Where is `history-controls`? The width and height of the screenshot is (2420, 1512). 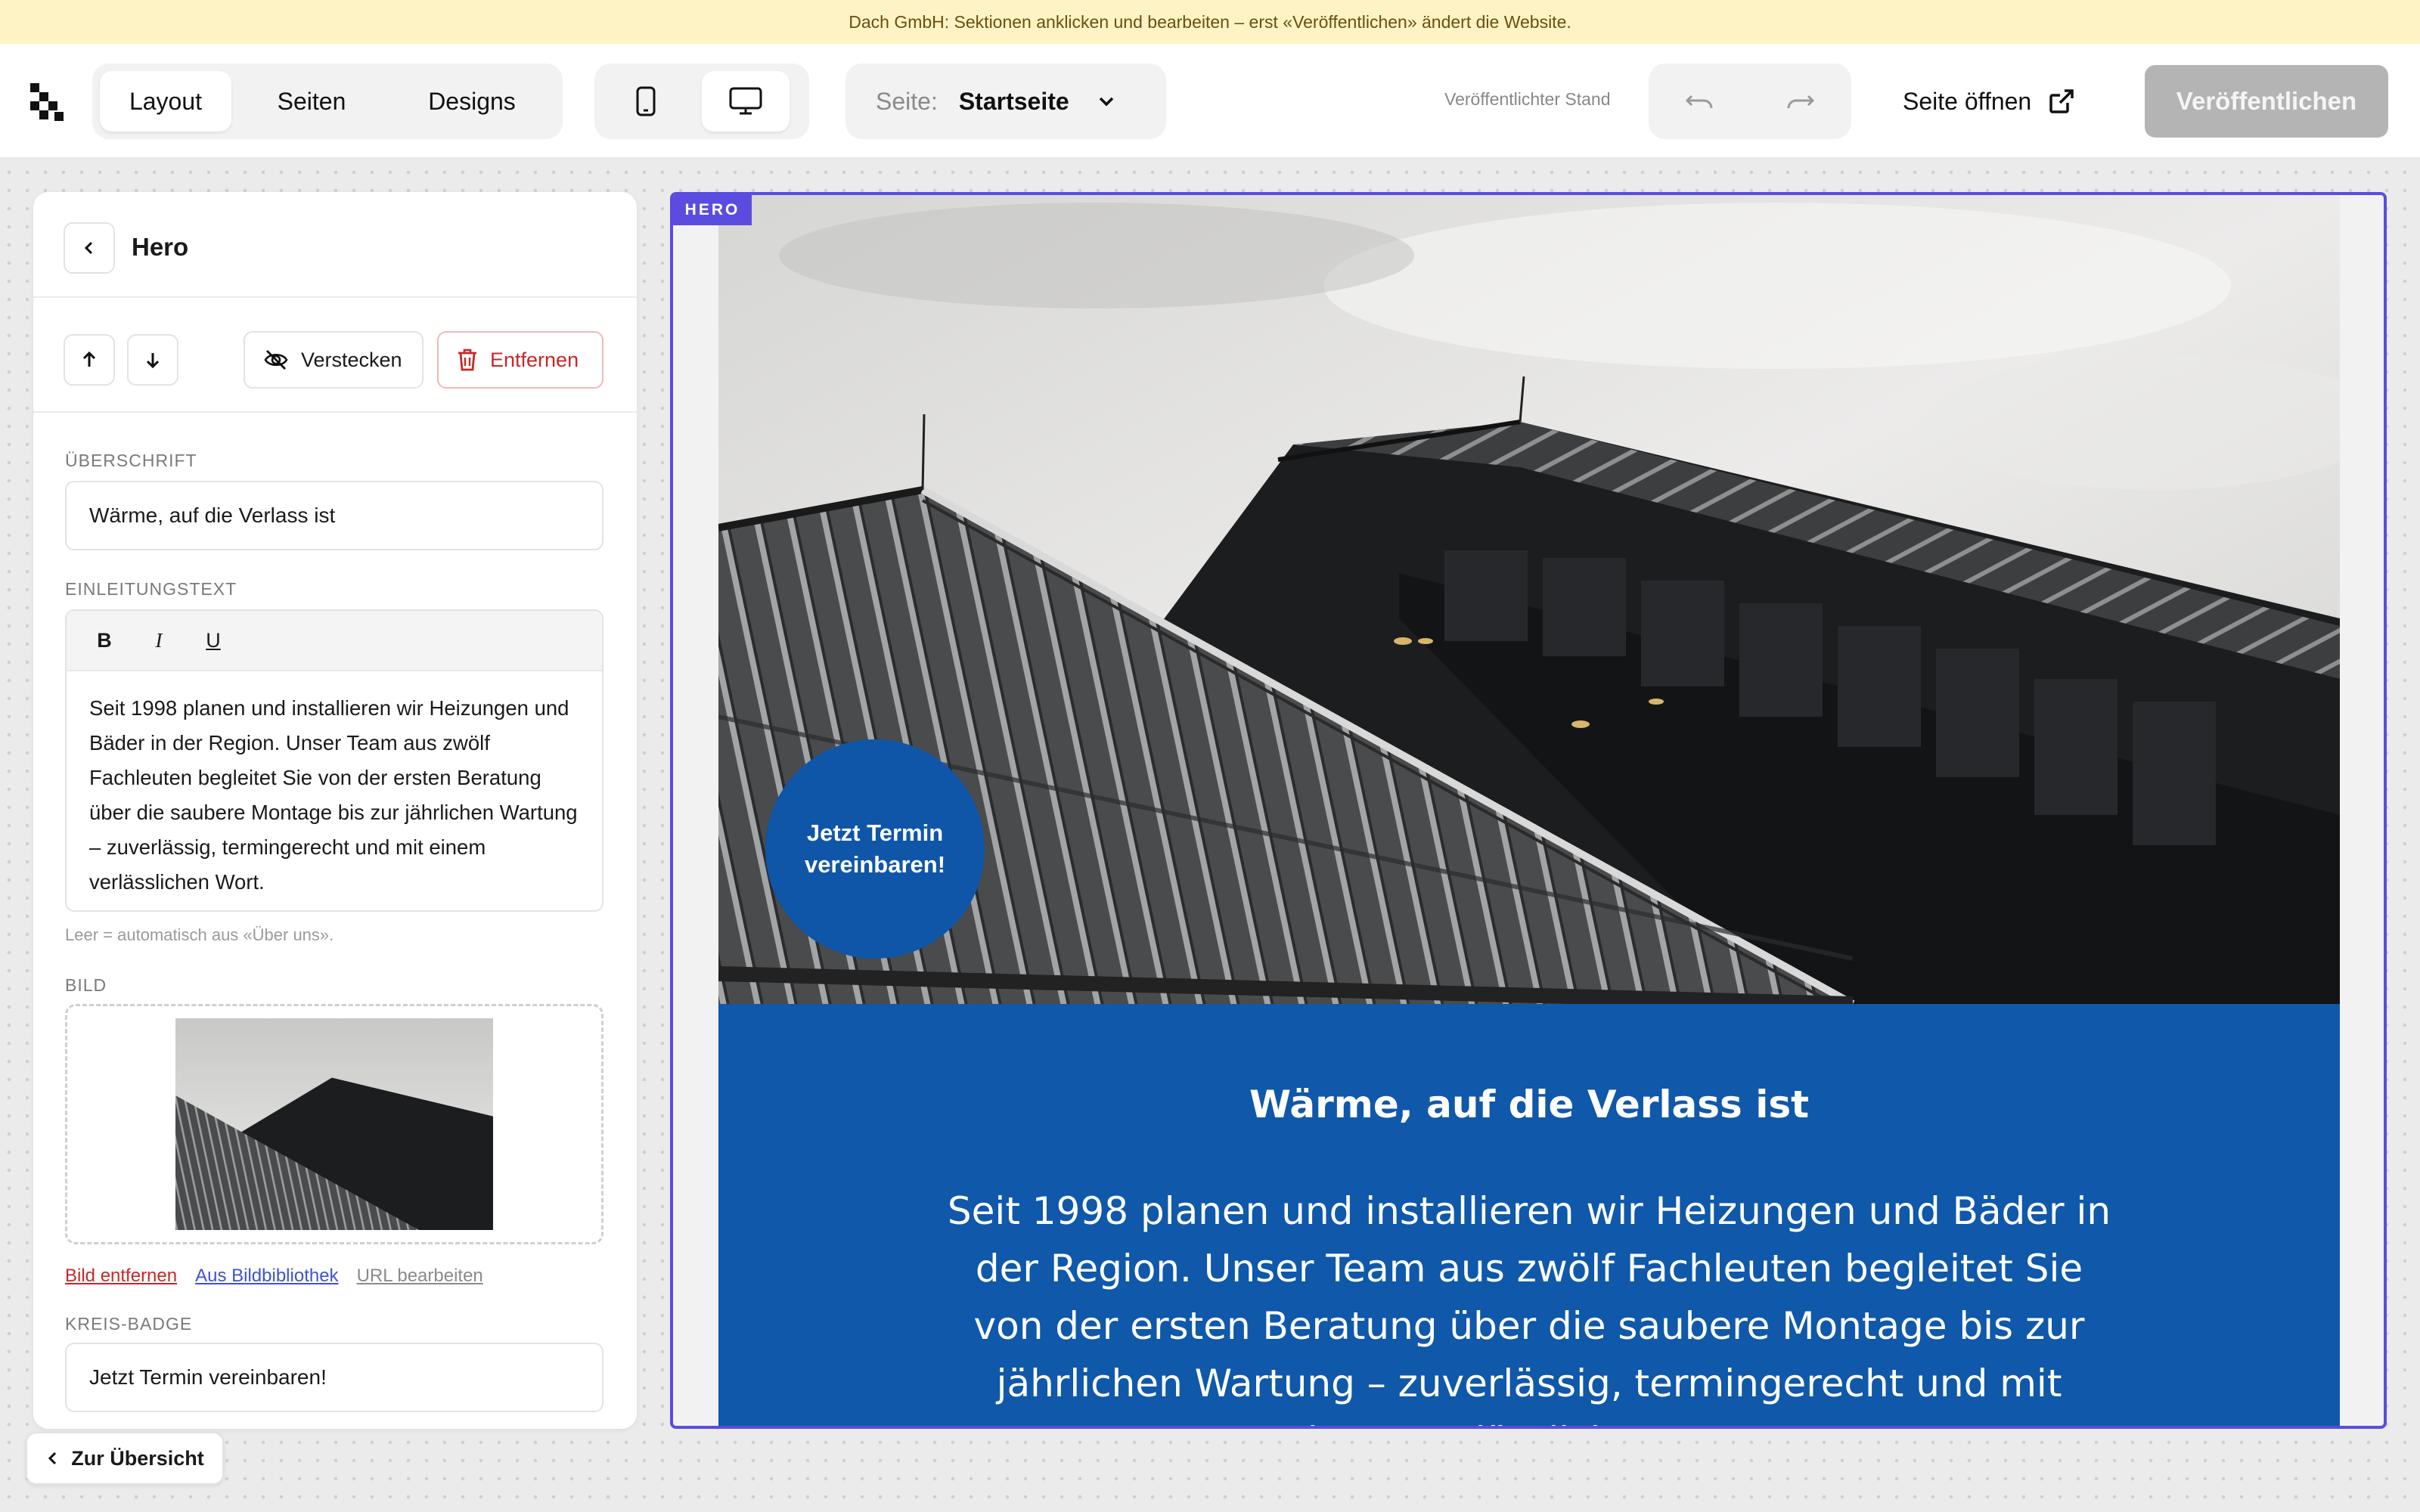 history-controls is located at coordinates (1750, 101).